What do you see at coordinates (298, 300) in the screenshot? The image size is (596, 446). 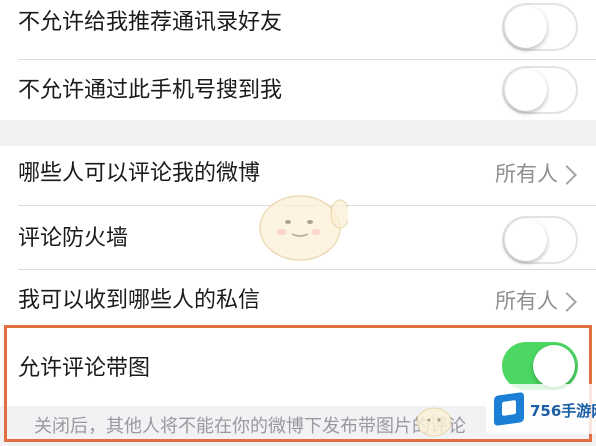 I see `settings-row-private-messages: 我可以收到哪些人的私信 所有人` at bounding box center [298, 300].